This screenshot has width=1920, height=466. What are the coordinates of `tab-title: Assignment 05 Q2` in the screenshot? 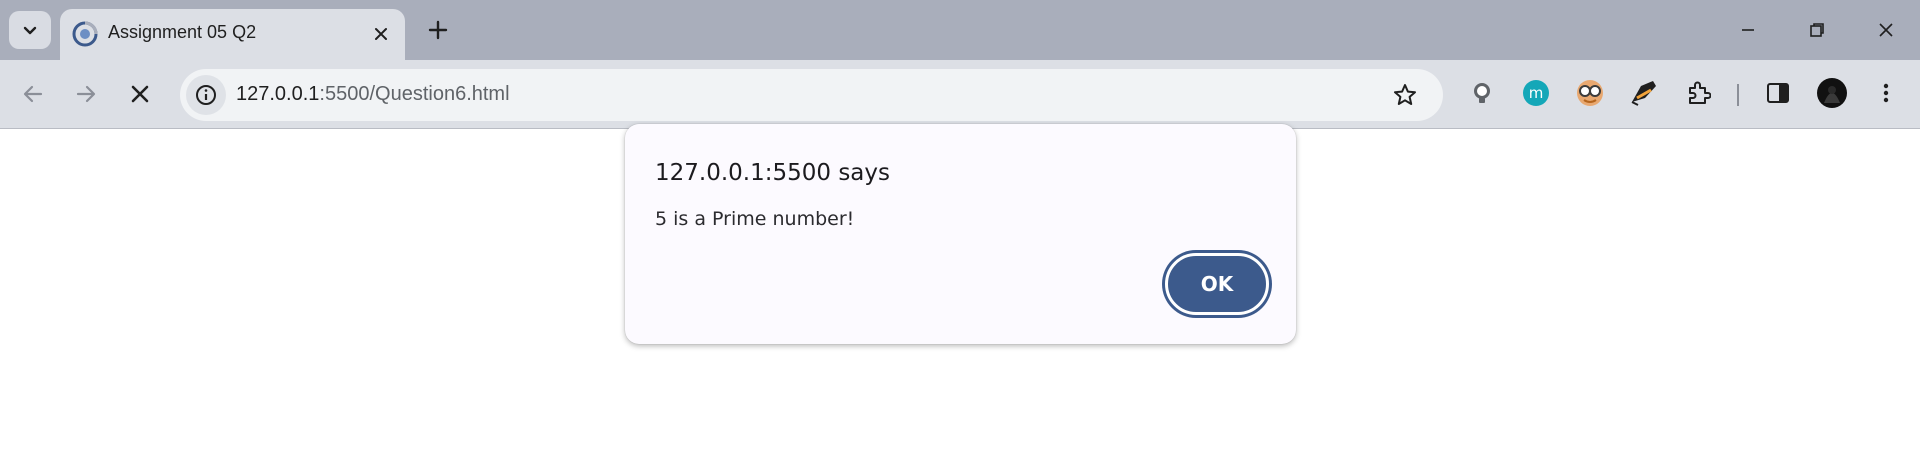 It's located at (182, 32).